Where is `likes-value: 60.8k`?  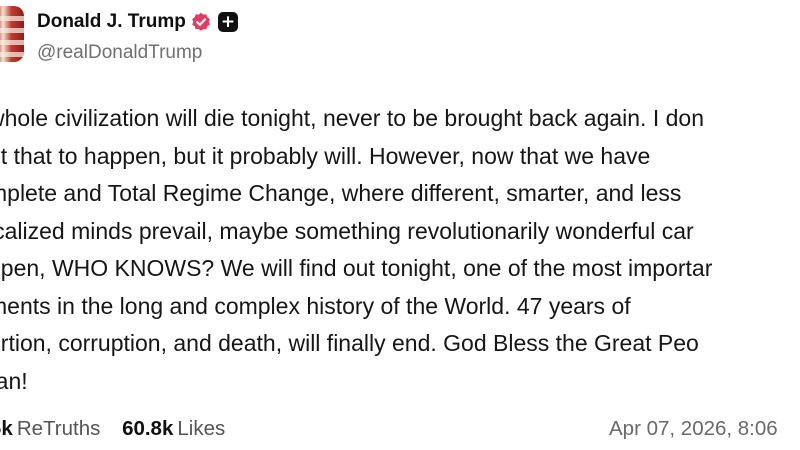
likes-value: 60.8k is located at coordinates (148, 428).